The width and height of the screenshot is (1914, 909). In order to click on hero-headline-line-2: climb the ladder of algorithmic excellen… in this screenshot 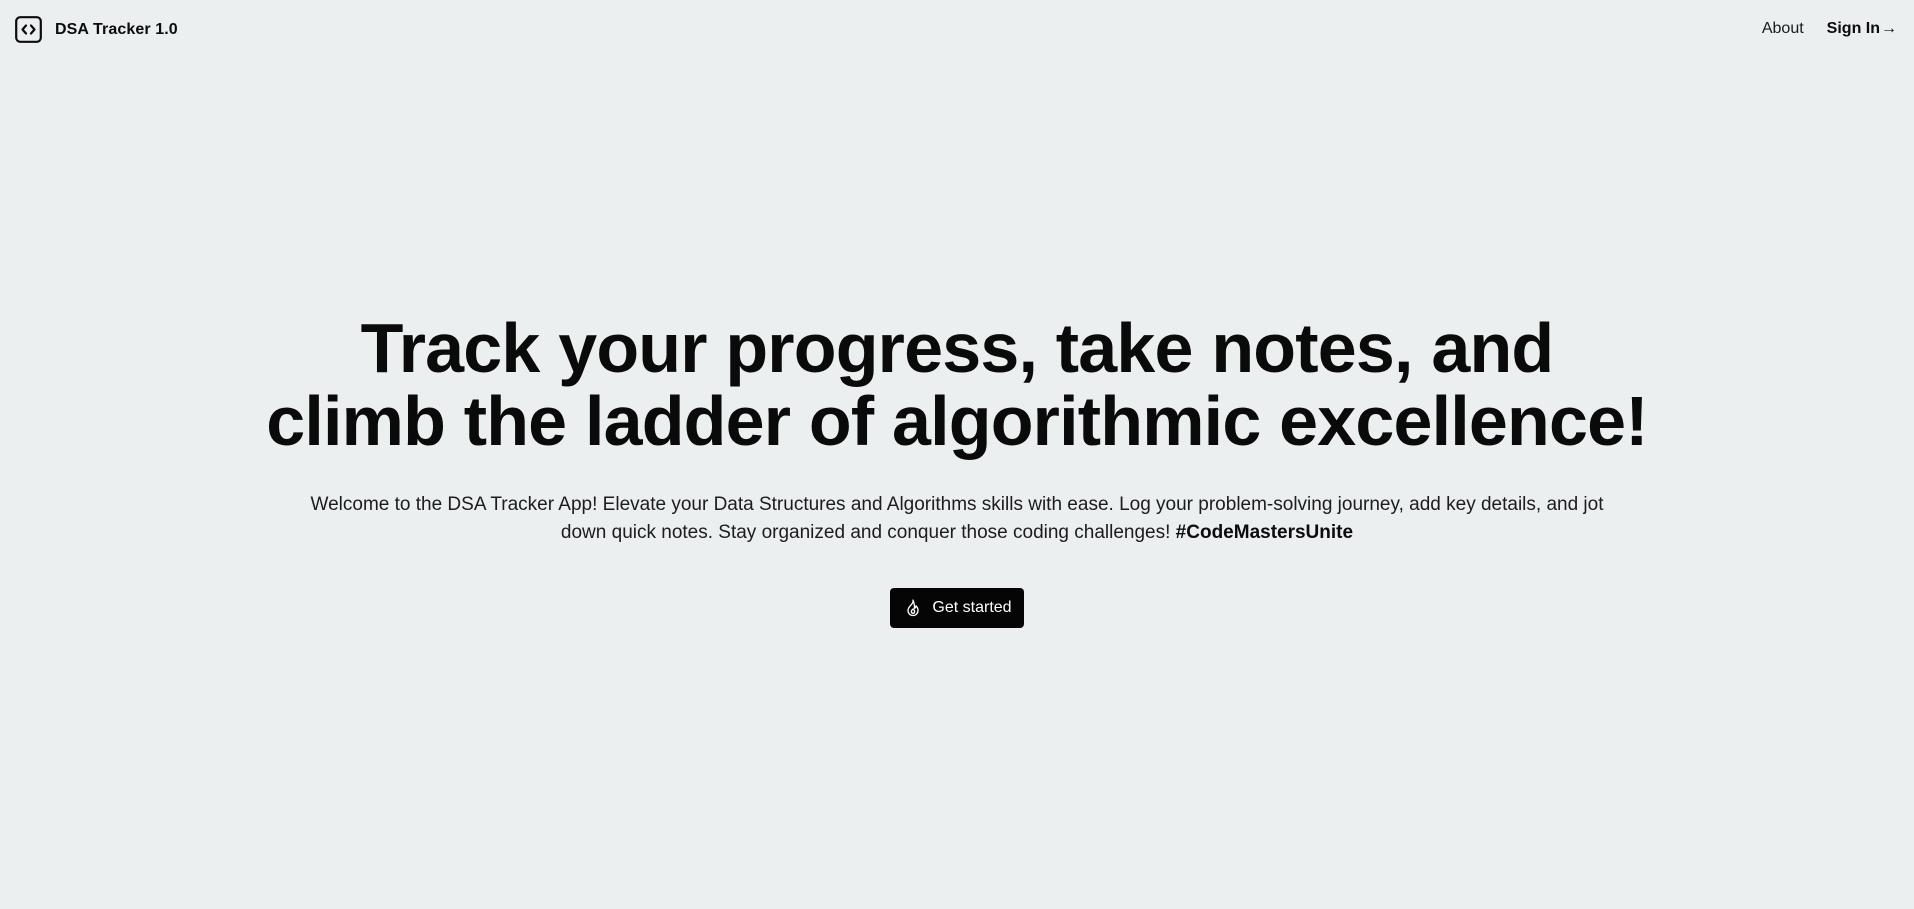, I will do `click(957, 421)`.